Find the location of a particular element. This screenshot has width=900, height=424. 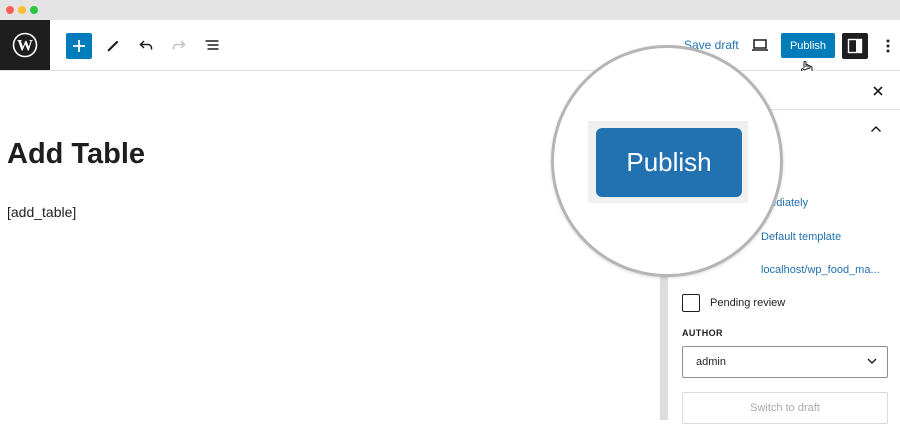

options-button is located at coordinates (888, 46).